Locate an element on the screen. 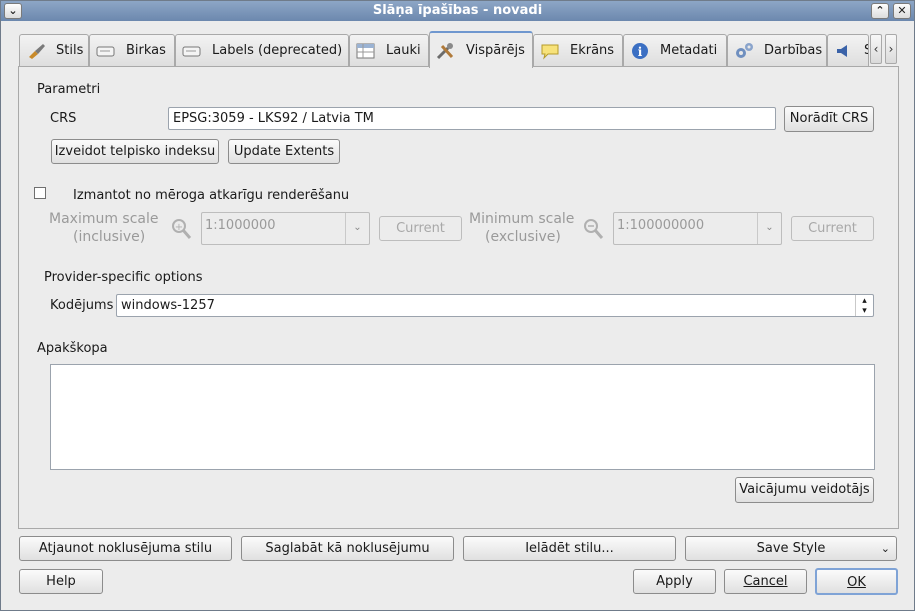 This screenshot has width=915, height=611. tools-icon is located at coordinates (446, 51).